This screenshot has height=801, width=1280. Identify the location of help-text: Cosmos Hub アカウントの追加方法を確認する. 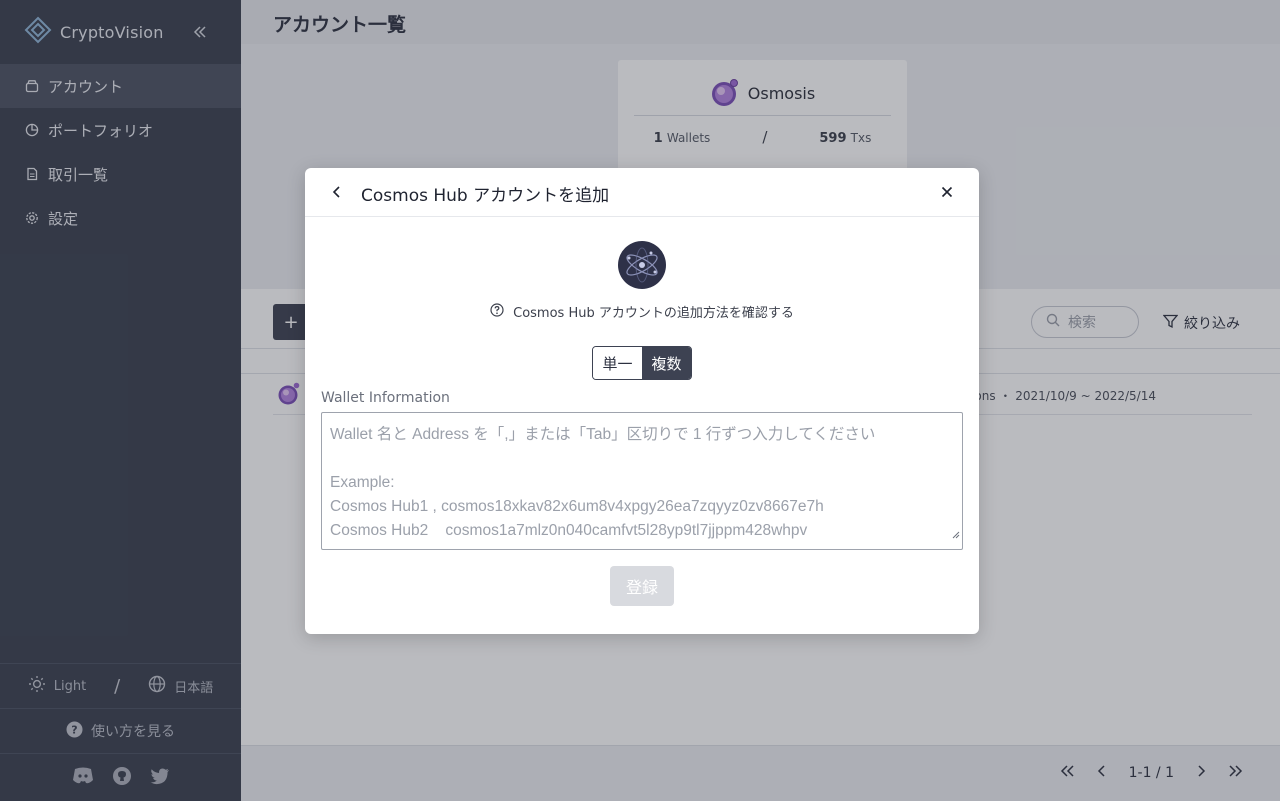
(653, 313).